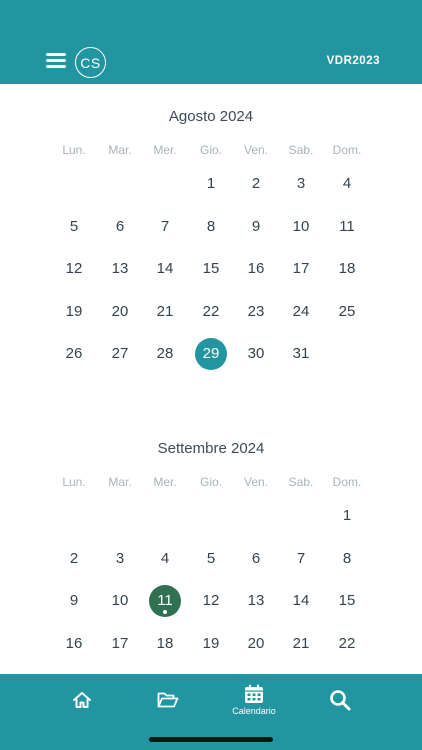 The height and width of the screenshot is (750, 422). Describe the element at coordinates (254, 711) in the screenshot. I see `tab-calendar-label: Calendario` at that location.